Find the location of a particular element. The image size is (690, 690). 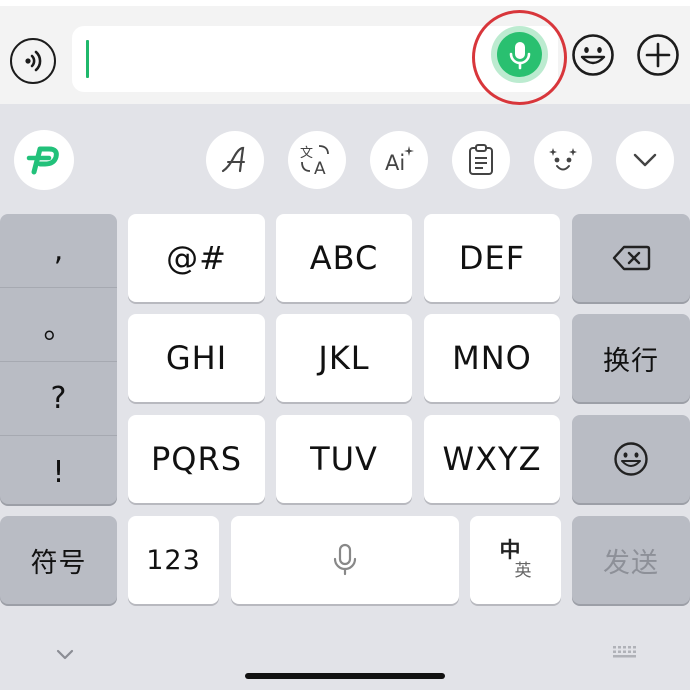

tool-translate: 文 A is located at coordinates (317, 160).